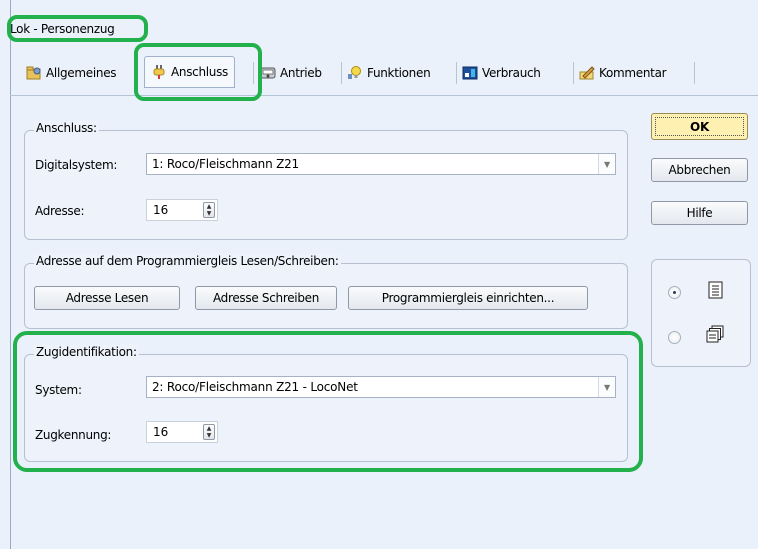 The width and height of the screenshot is (758, 549). I want to click on multi-page-icon, so click(715, 334).